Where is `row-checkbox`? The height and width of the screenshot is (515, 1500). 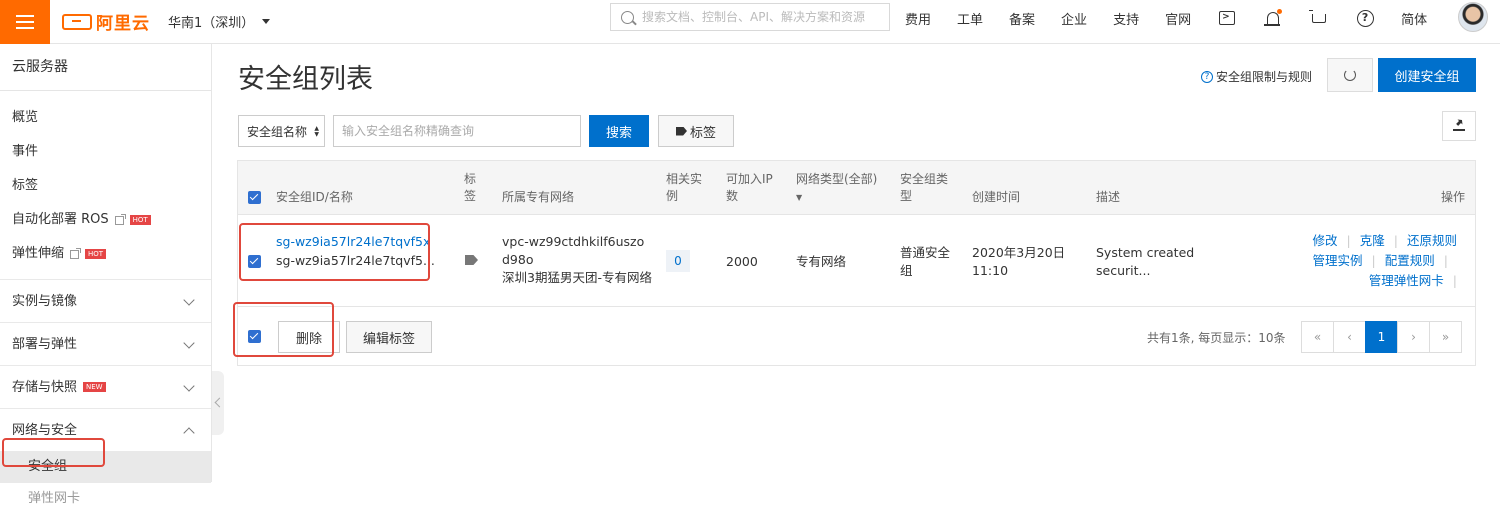 row-checkbox is located at coordinates (254, 261).